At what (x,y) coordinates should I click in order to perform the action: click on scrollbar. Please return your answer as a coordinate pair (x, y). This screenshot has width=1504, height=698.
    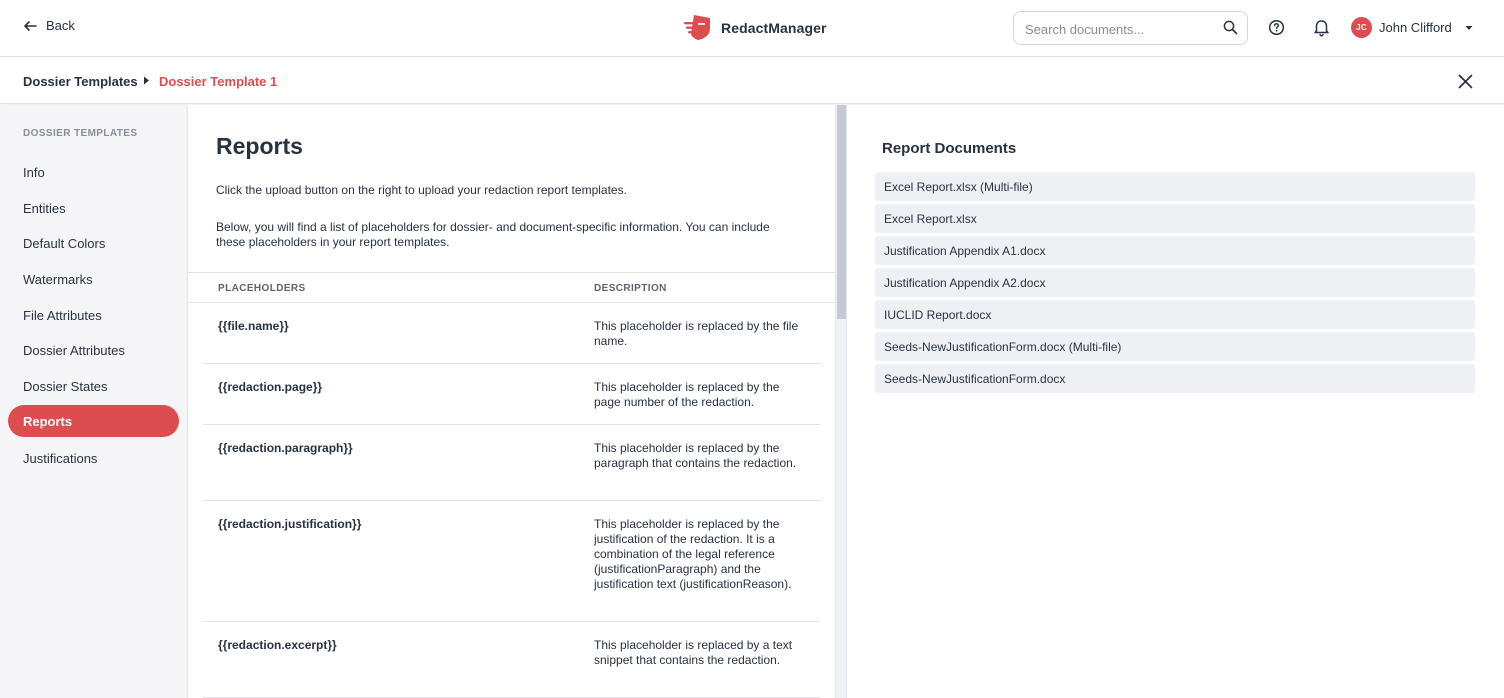
    Looking at the image, I should click on (841, 401).